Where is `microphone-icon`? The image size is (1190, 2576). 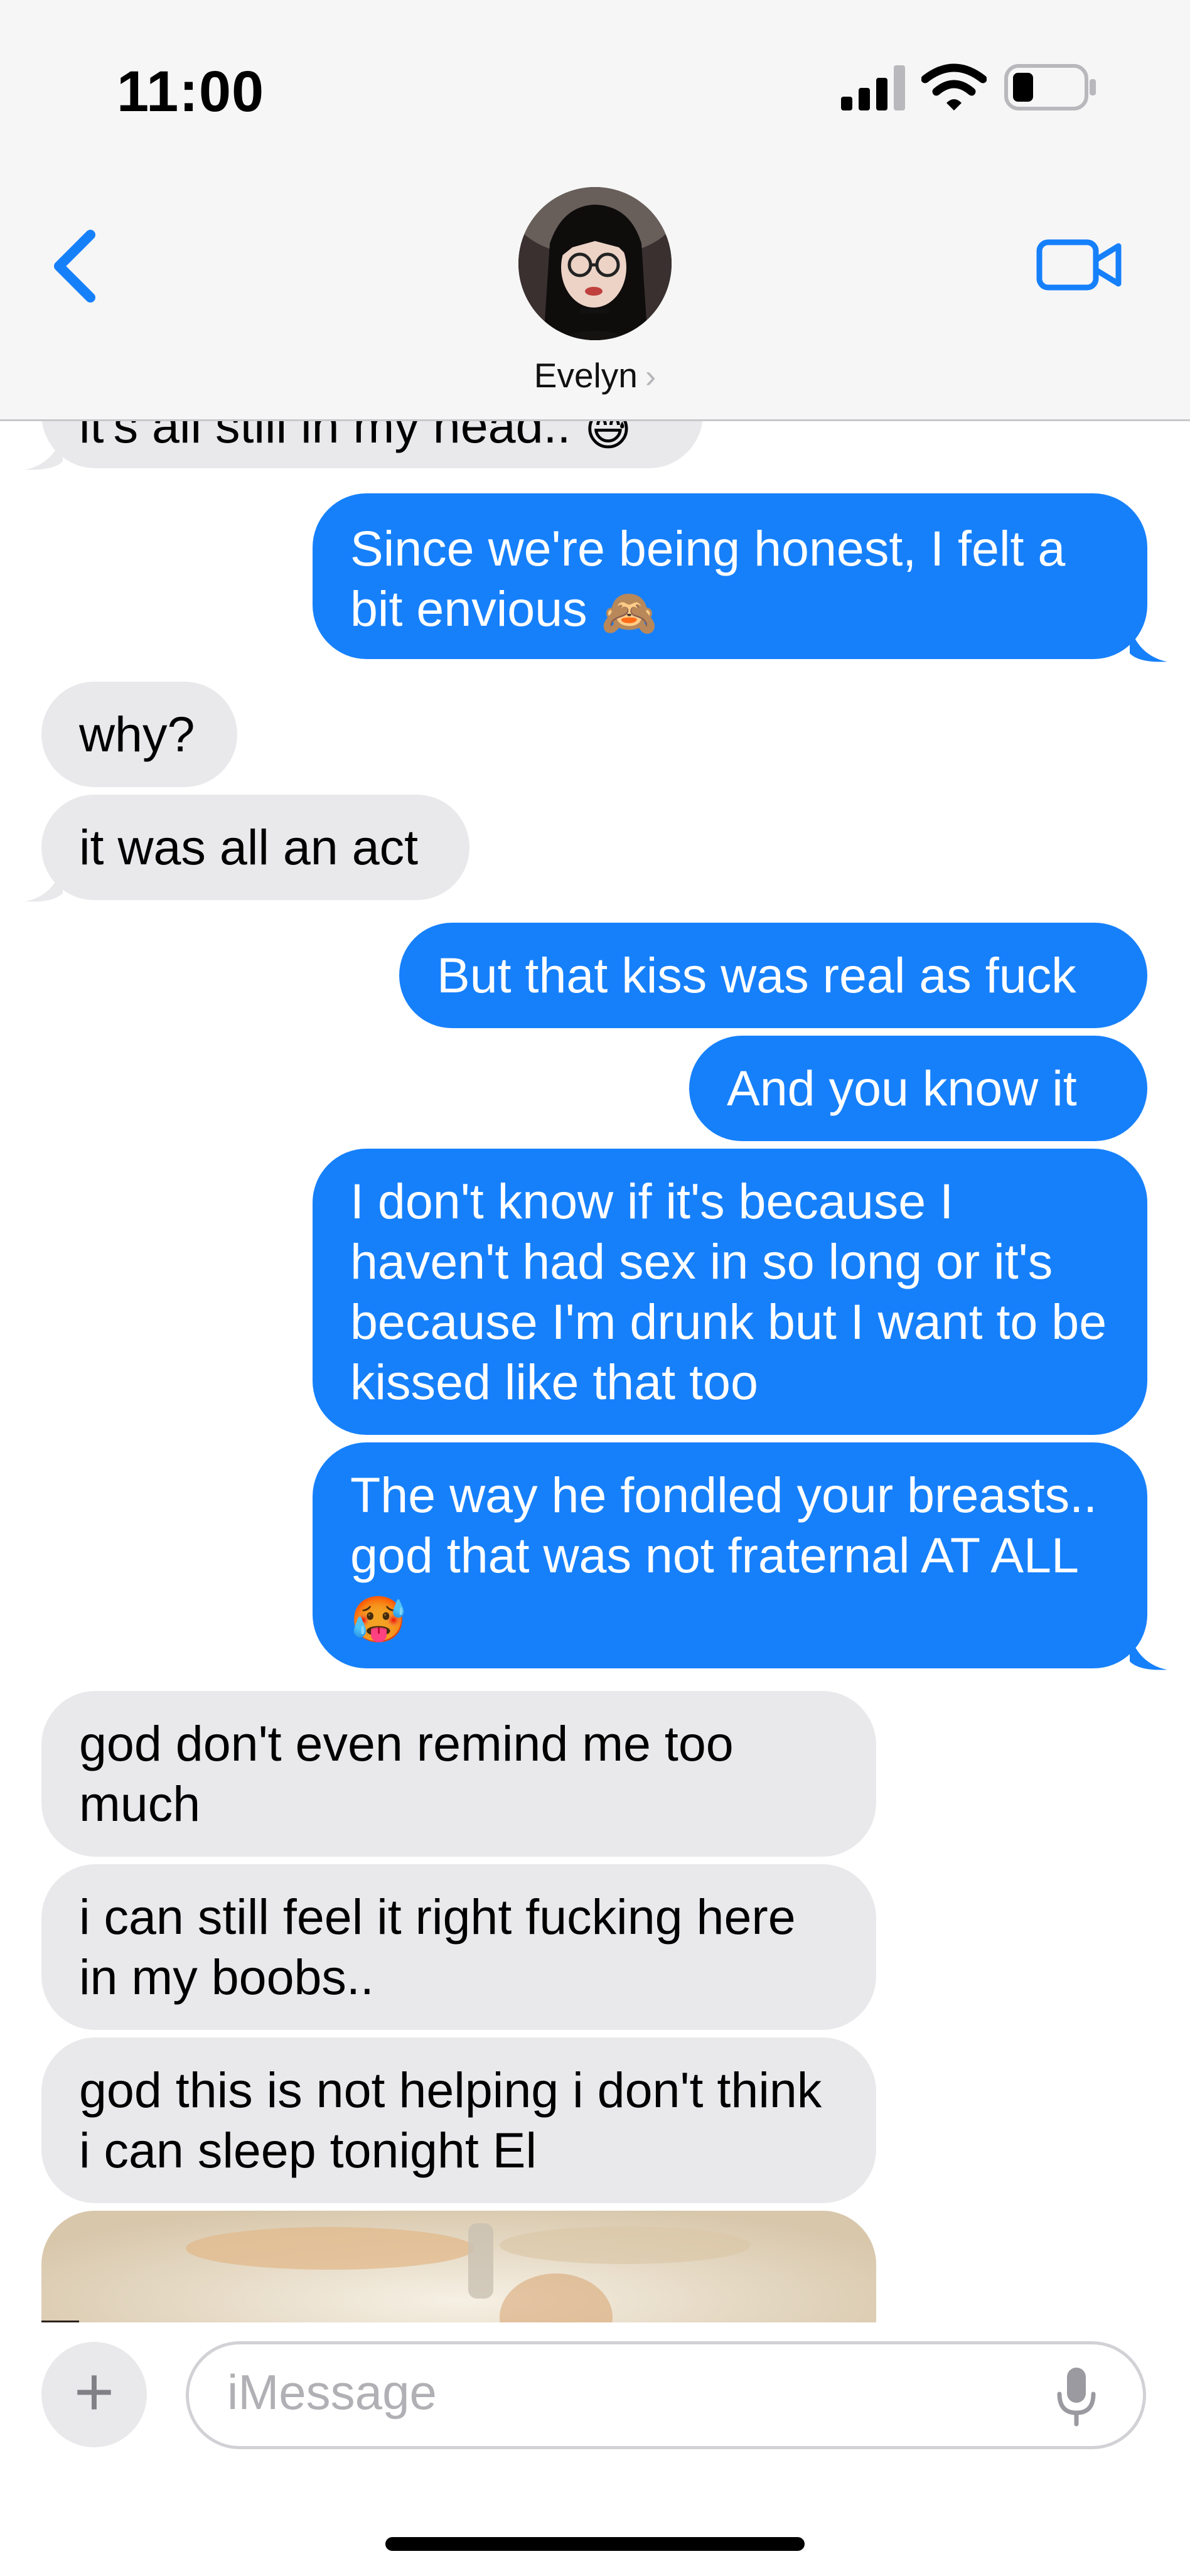
microphone-icon is located at coordinates (1076, 2396).